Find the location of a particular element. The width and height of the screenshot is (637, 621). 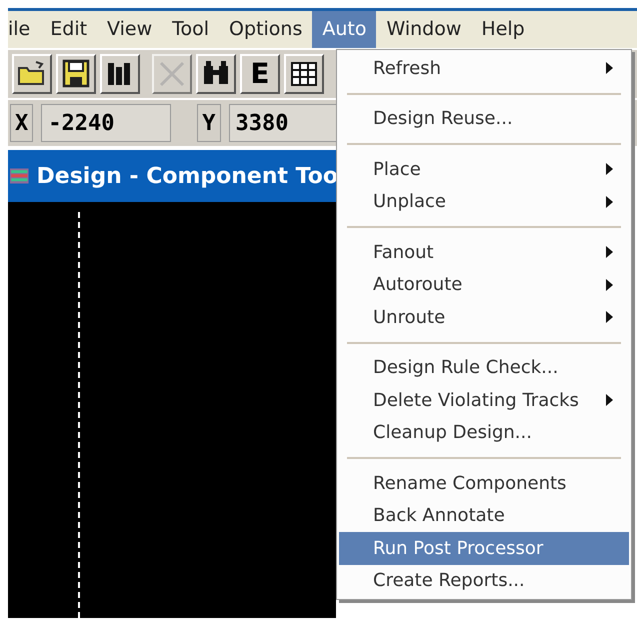

menu-item: Refresh is located at coordinates (484, 68).